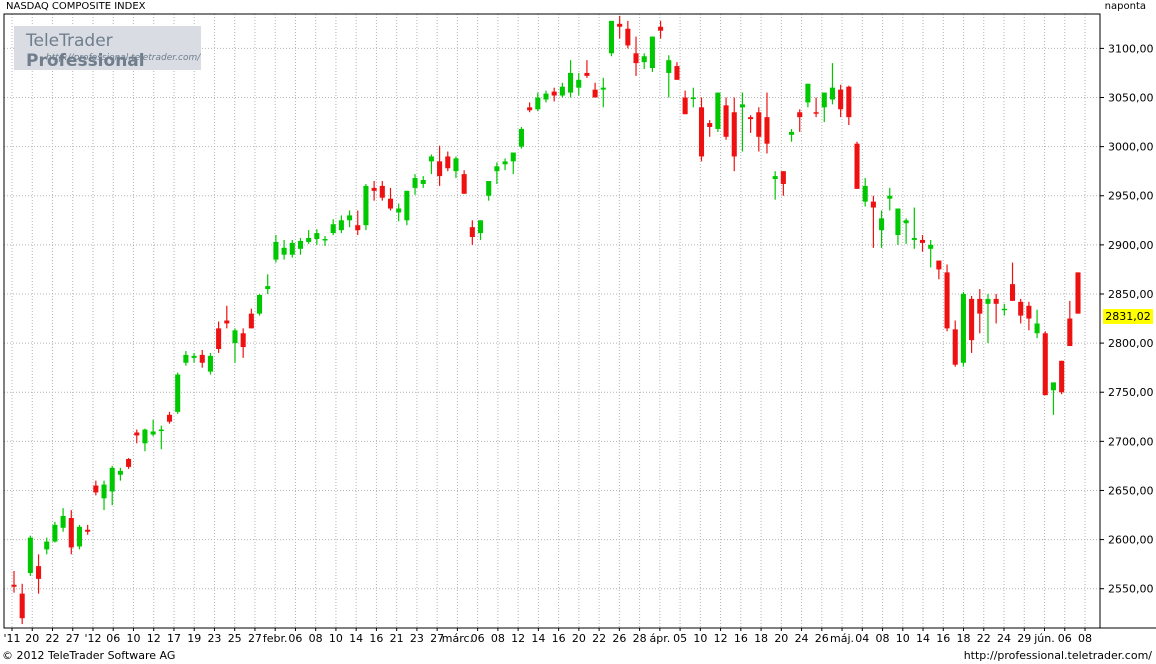 The image size is (1156, 664). I want to click on chart-title: NASDAQ COMPOSITE INDEX, so click(76, 6).